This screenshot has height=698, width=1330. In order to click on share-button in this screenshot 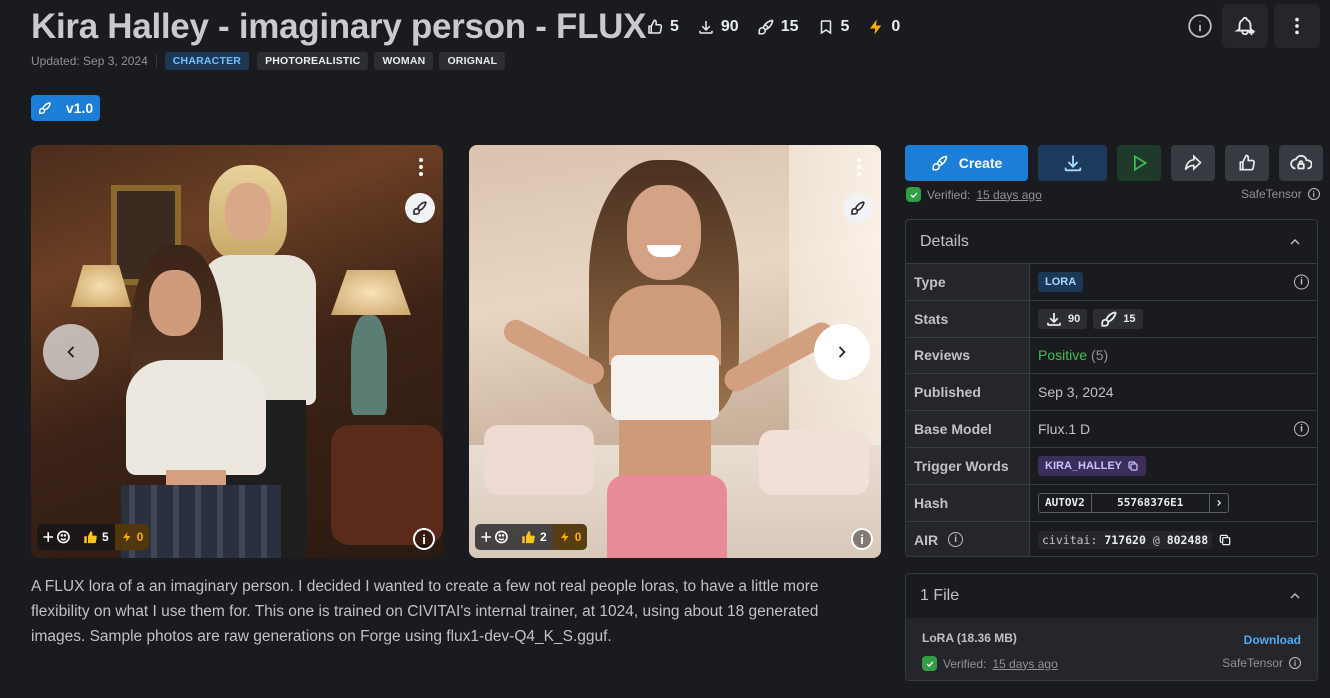, I will do `click(1193, 163)`.